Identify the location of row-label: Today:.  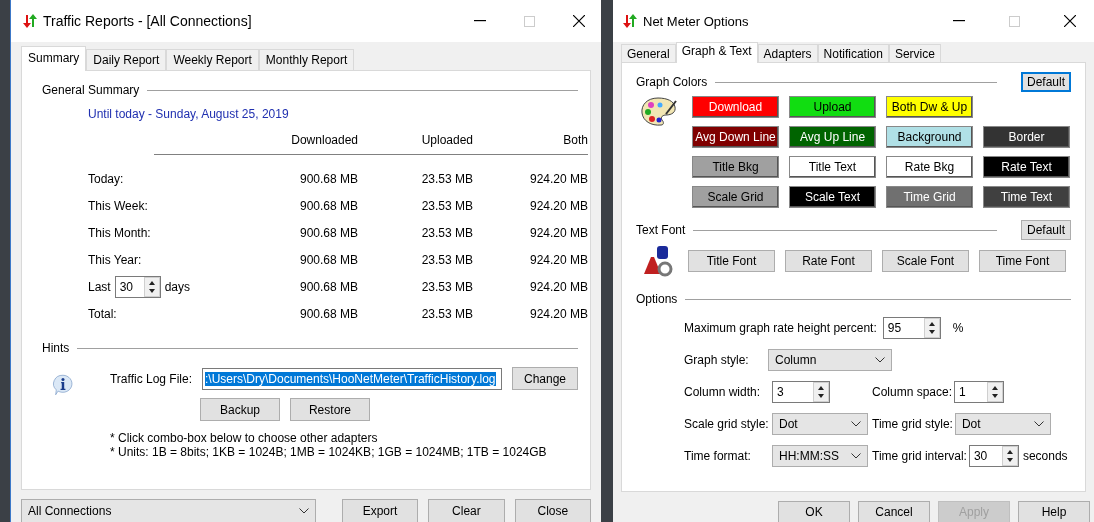
(106, 178).